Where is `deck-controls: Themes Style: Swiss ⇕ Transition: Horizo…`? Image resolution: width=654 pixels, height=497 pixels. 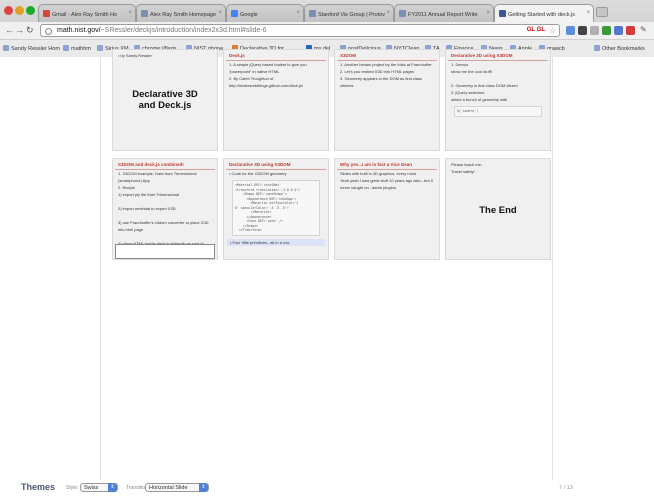
deck-controls: Themes Style: Swiss ⇕ Transition: Horizo… is located at coordinates (327, 488).